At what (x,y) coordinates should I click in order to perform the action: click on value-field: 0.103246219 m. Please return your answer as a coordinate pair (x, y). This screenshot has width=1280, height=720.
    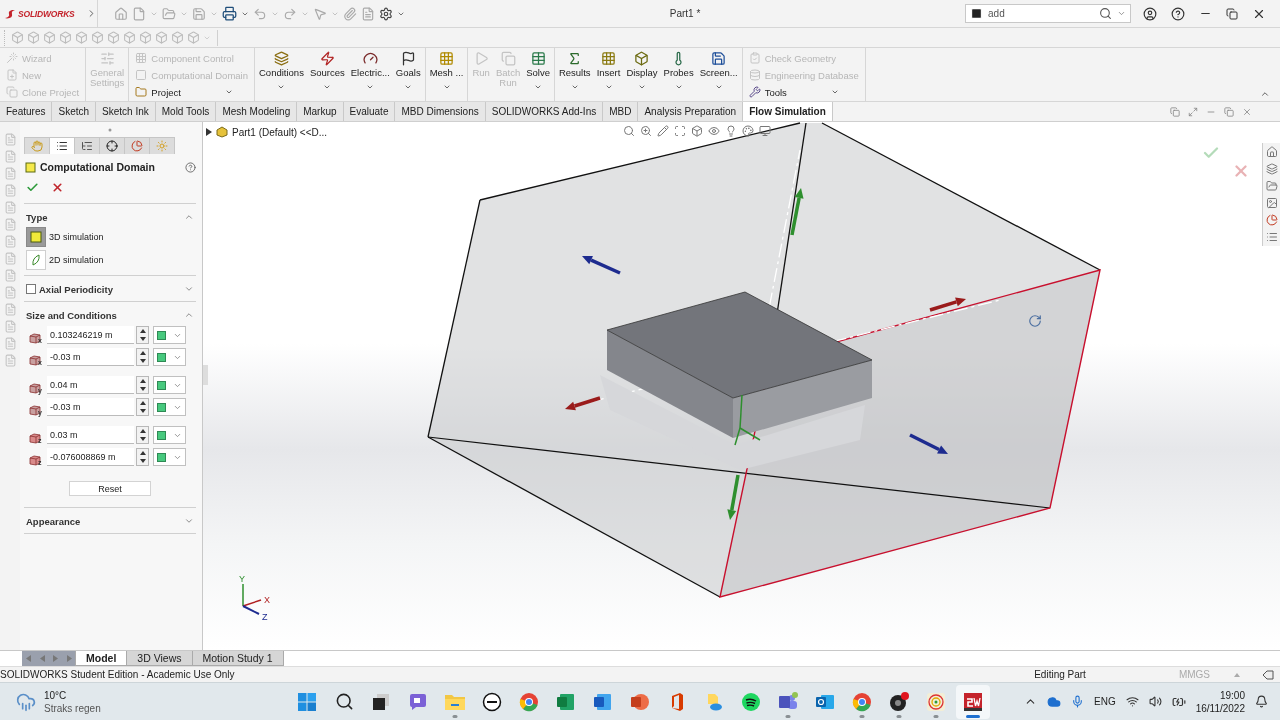
    Looking at the image, I should click on (90, 335).